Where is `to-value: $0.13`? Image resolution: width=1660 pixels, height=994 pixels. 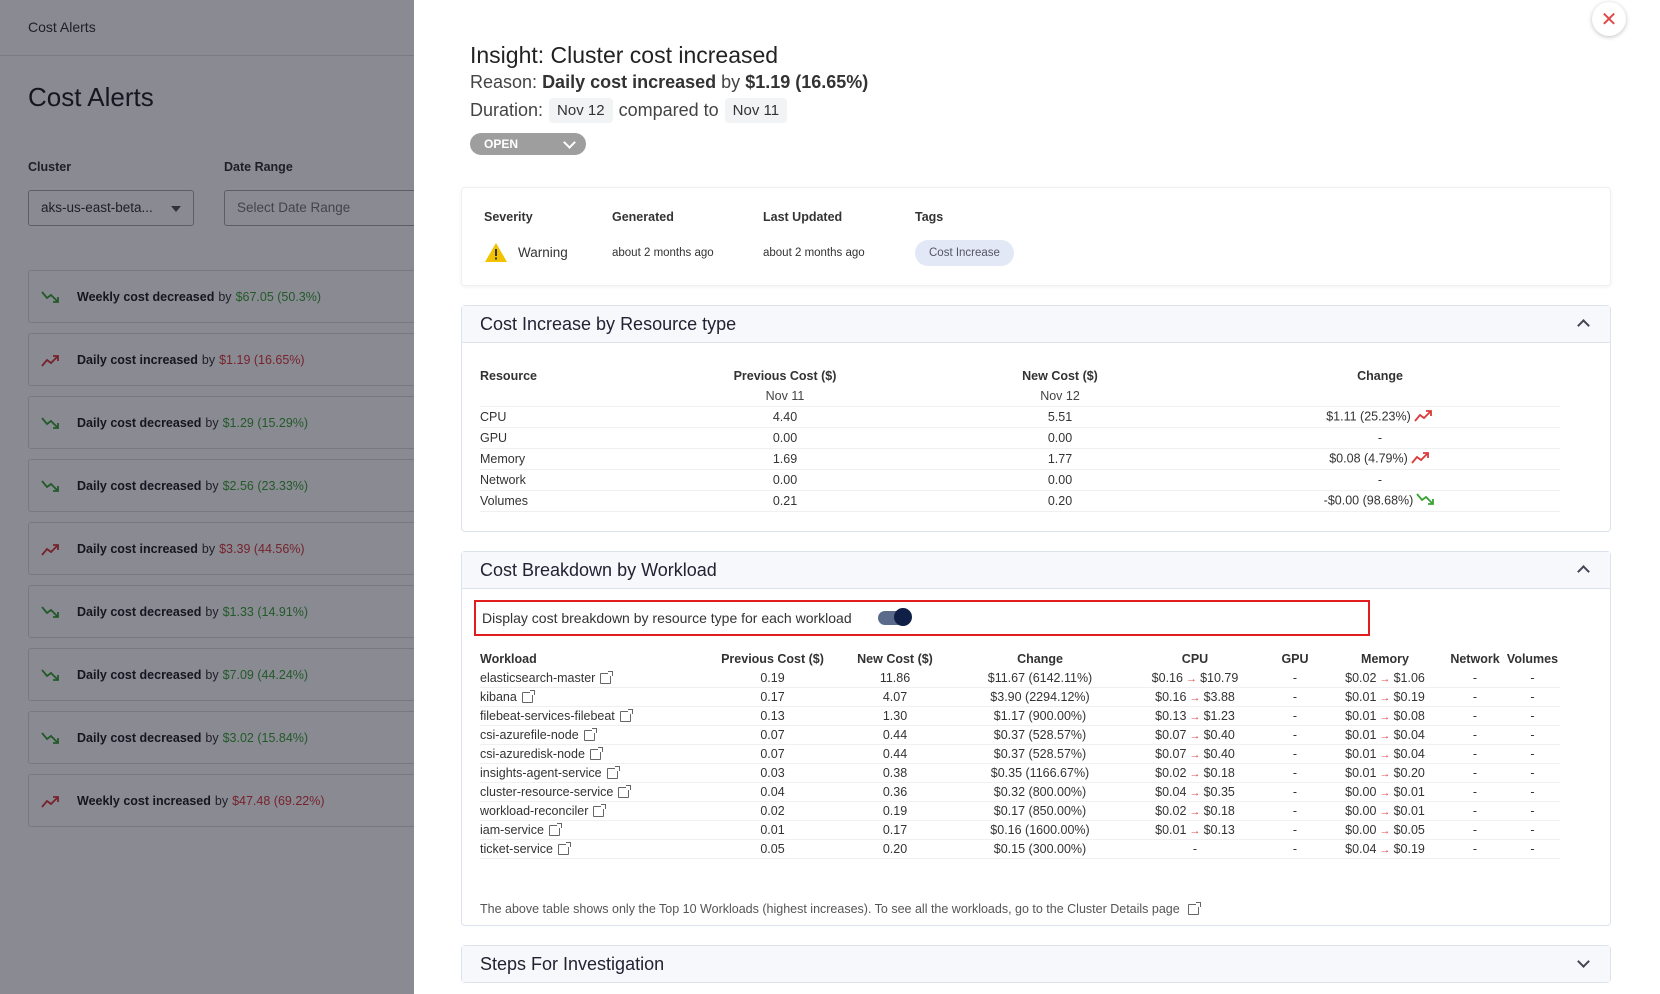
to-value: $0.13 is located at coordinates (1219, 830).